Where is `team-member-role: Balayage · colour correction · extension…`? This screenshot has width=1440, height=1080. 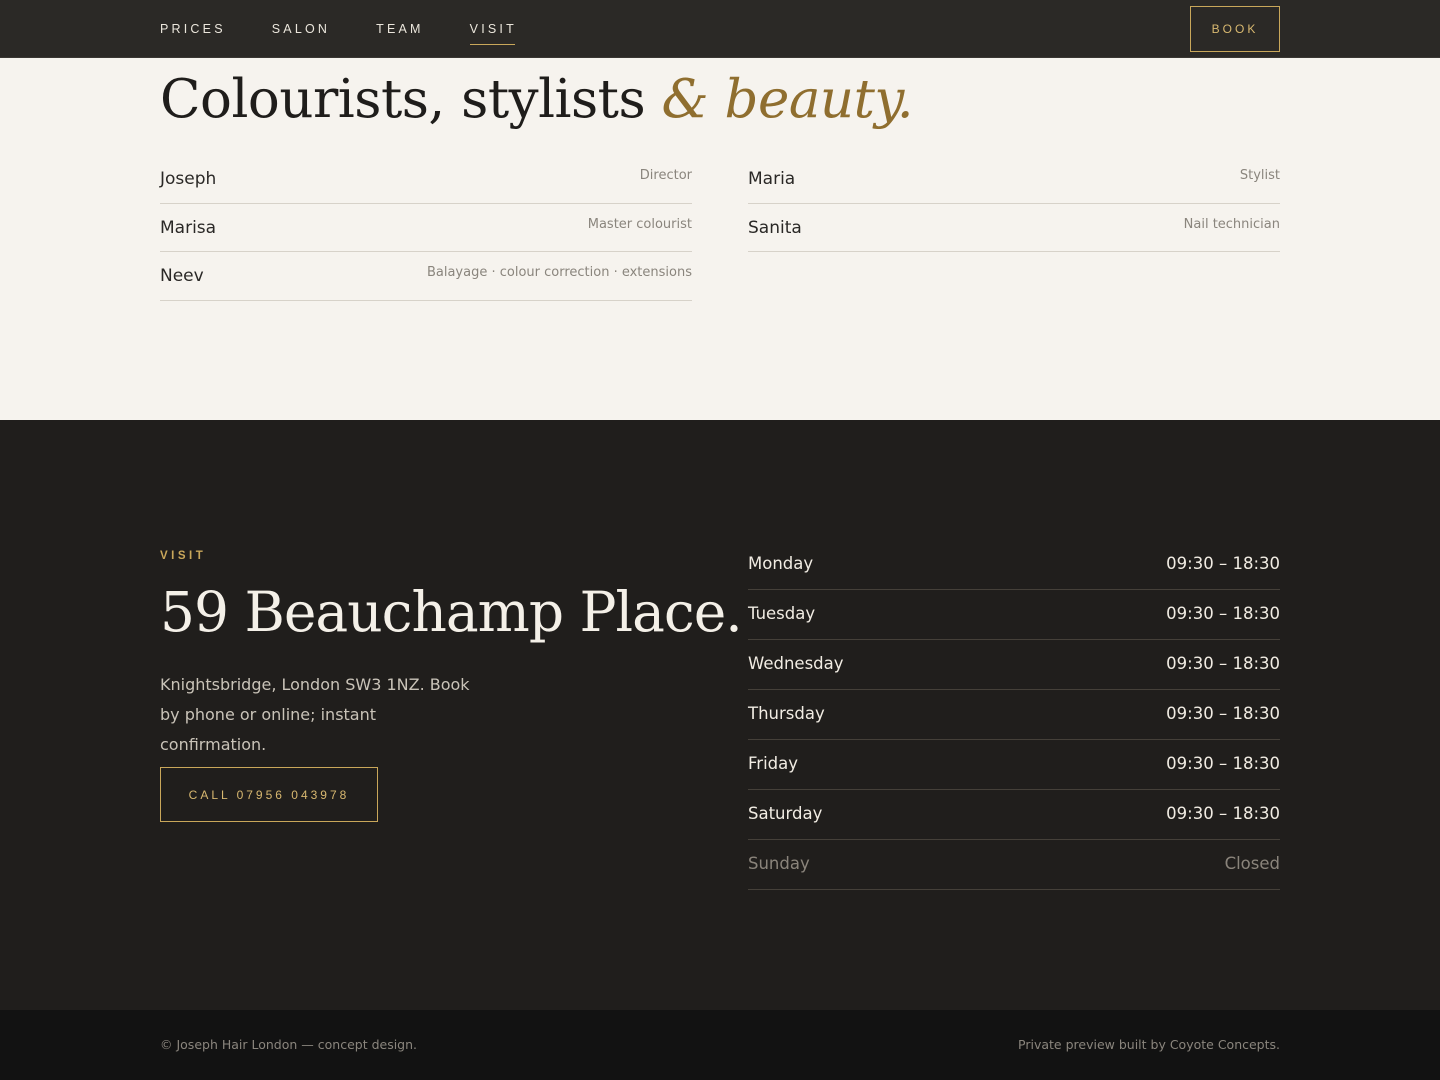 team-member-role: Balayage · colour correction · extension… is located at coordinates (559, 272).